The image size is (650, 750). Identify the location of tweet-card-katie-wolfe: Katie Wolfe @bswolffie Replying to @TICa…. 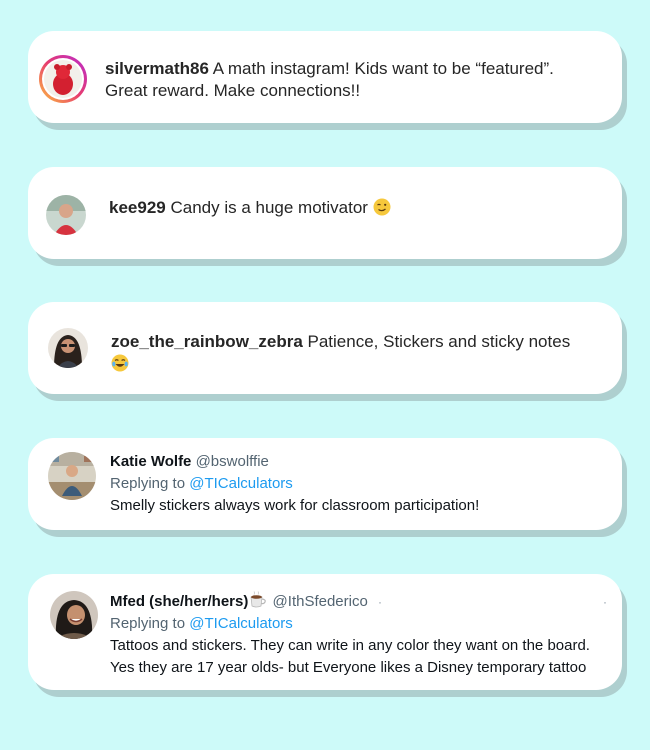
(325, 484).